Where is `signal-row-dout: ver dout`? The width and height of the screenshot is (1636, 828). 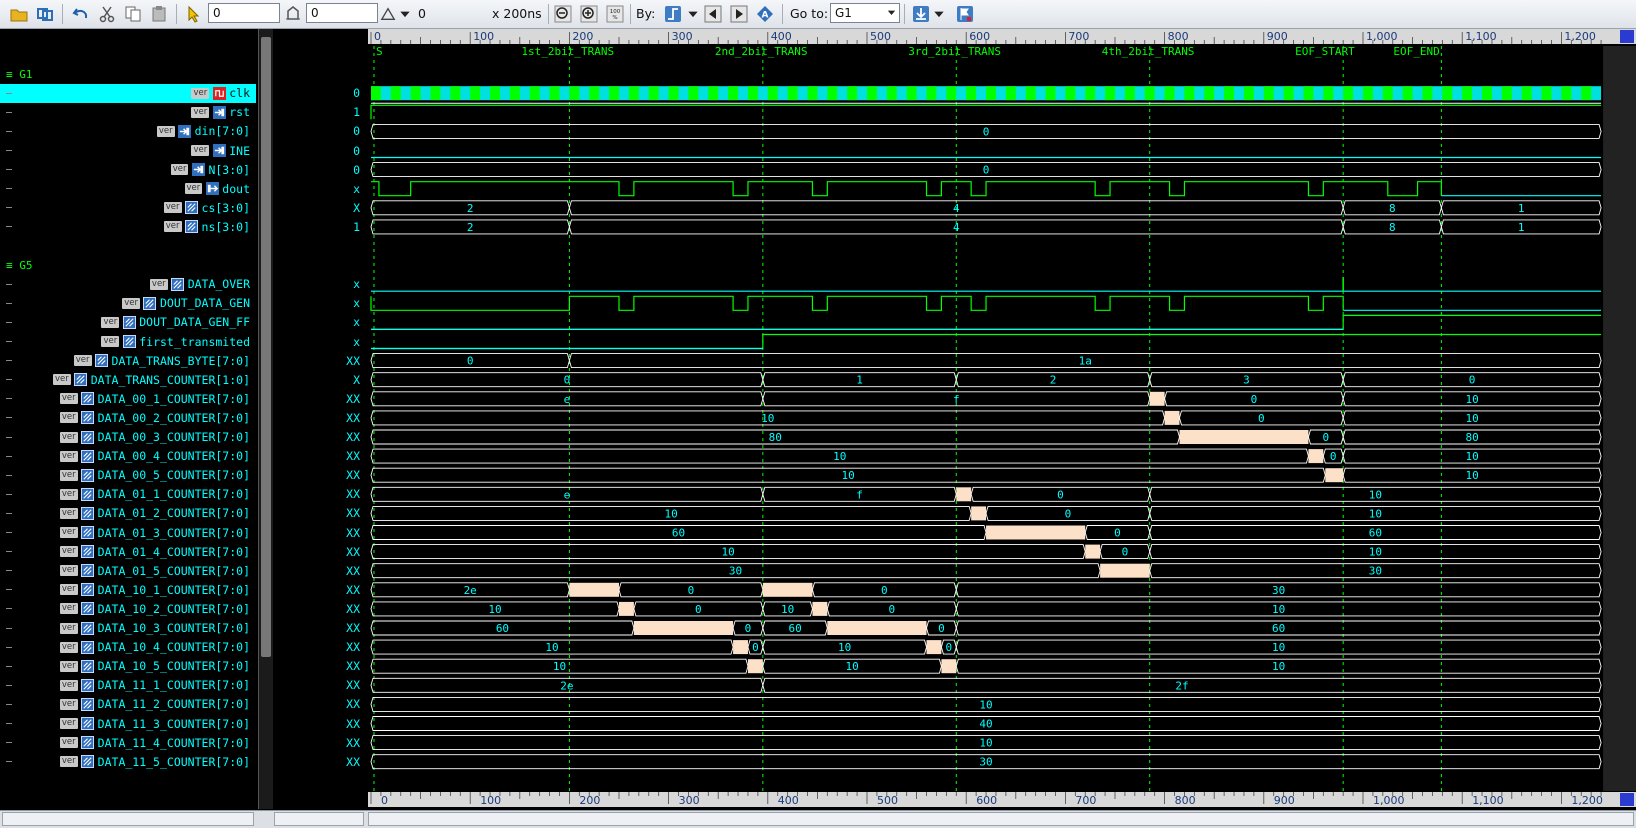 signal-row-dout: ver dout is located at coordinates (217, 188).